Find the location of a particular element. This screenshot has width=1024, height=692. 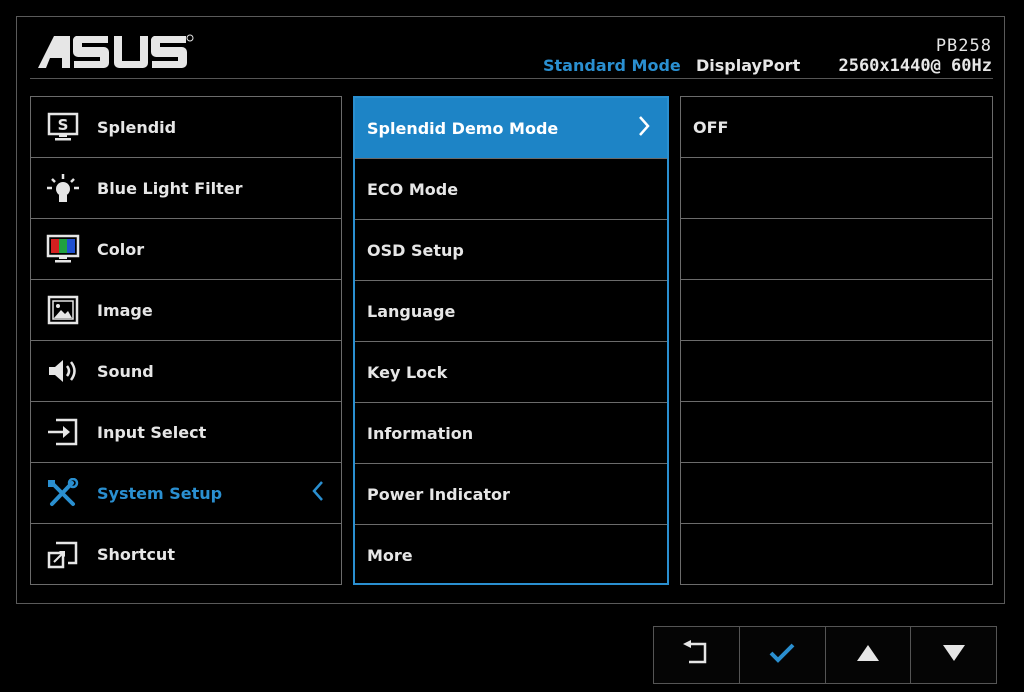

check-icon is located at coordinates (782, 655).